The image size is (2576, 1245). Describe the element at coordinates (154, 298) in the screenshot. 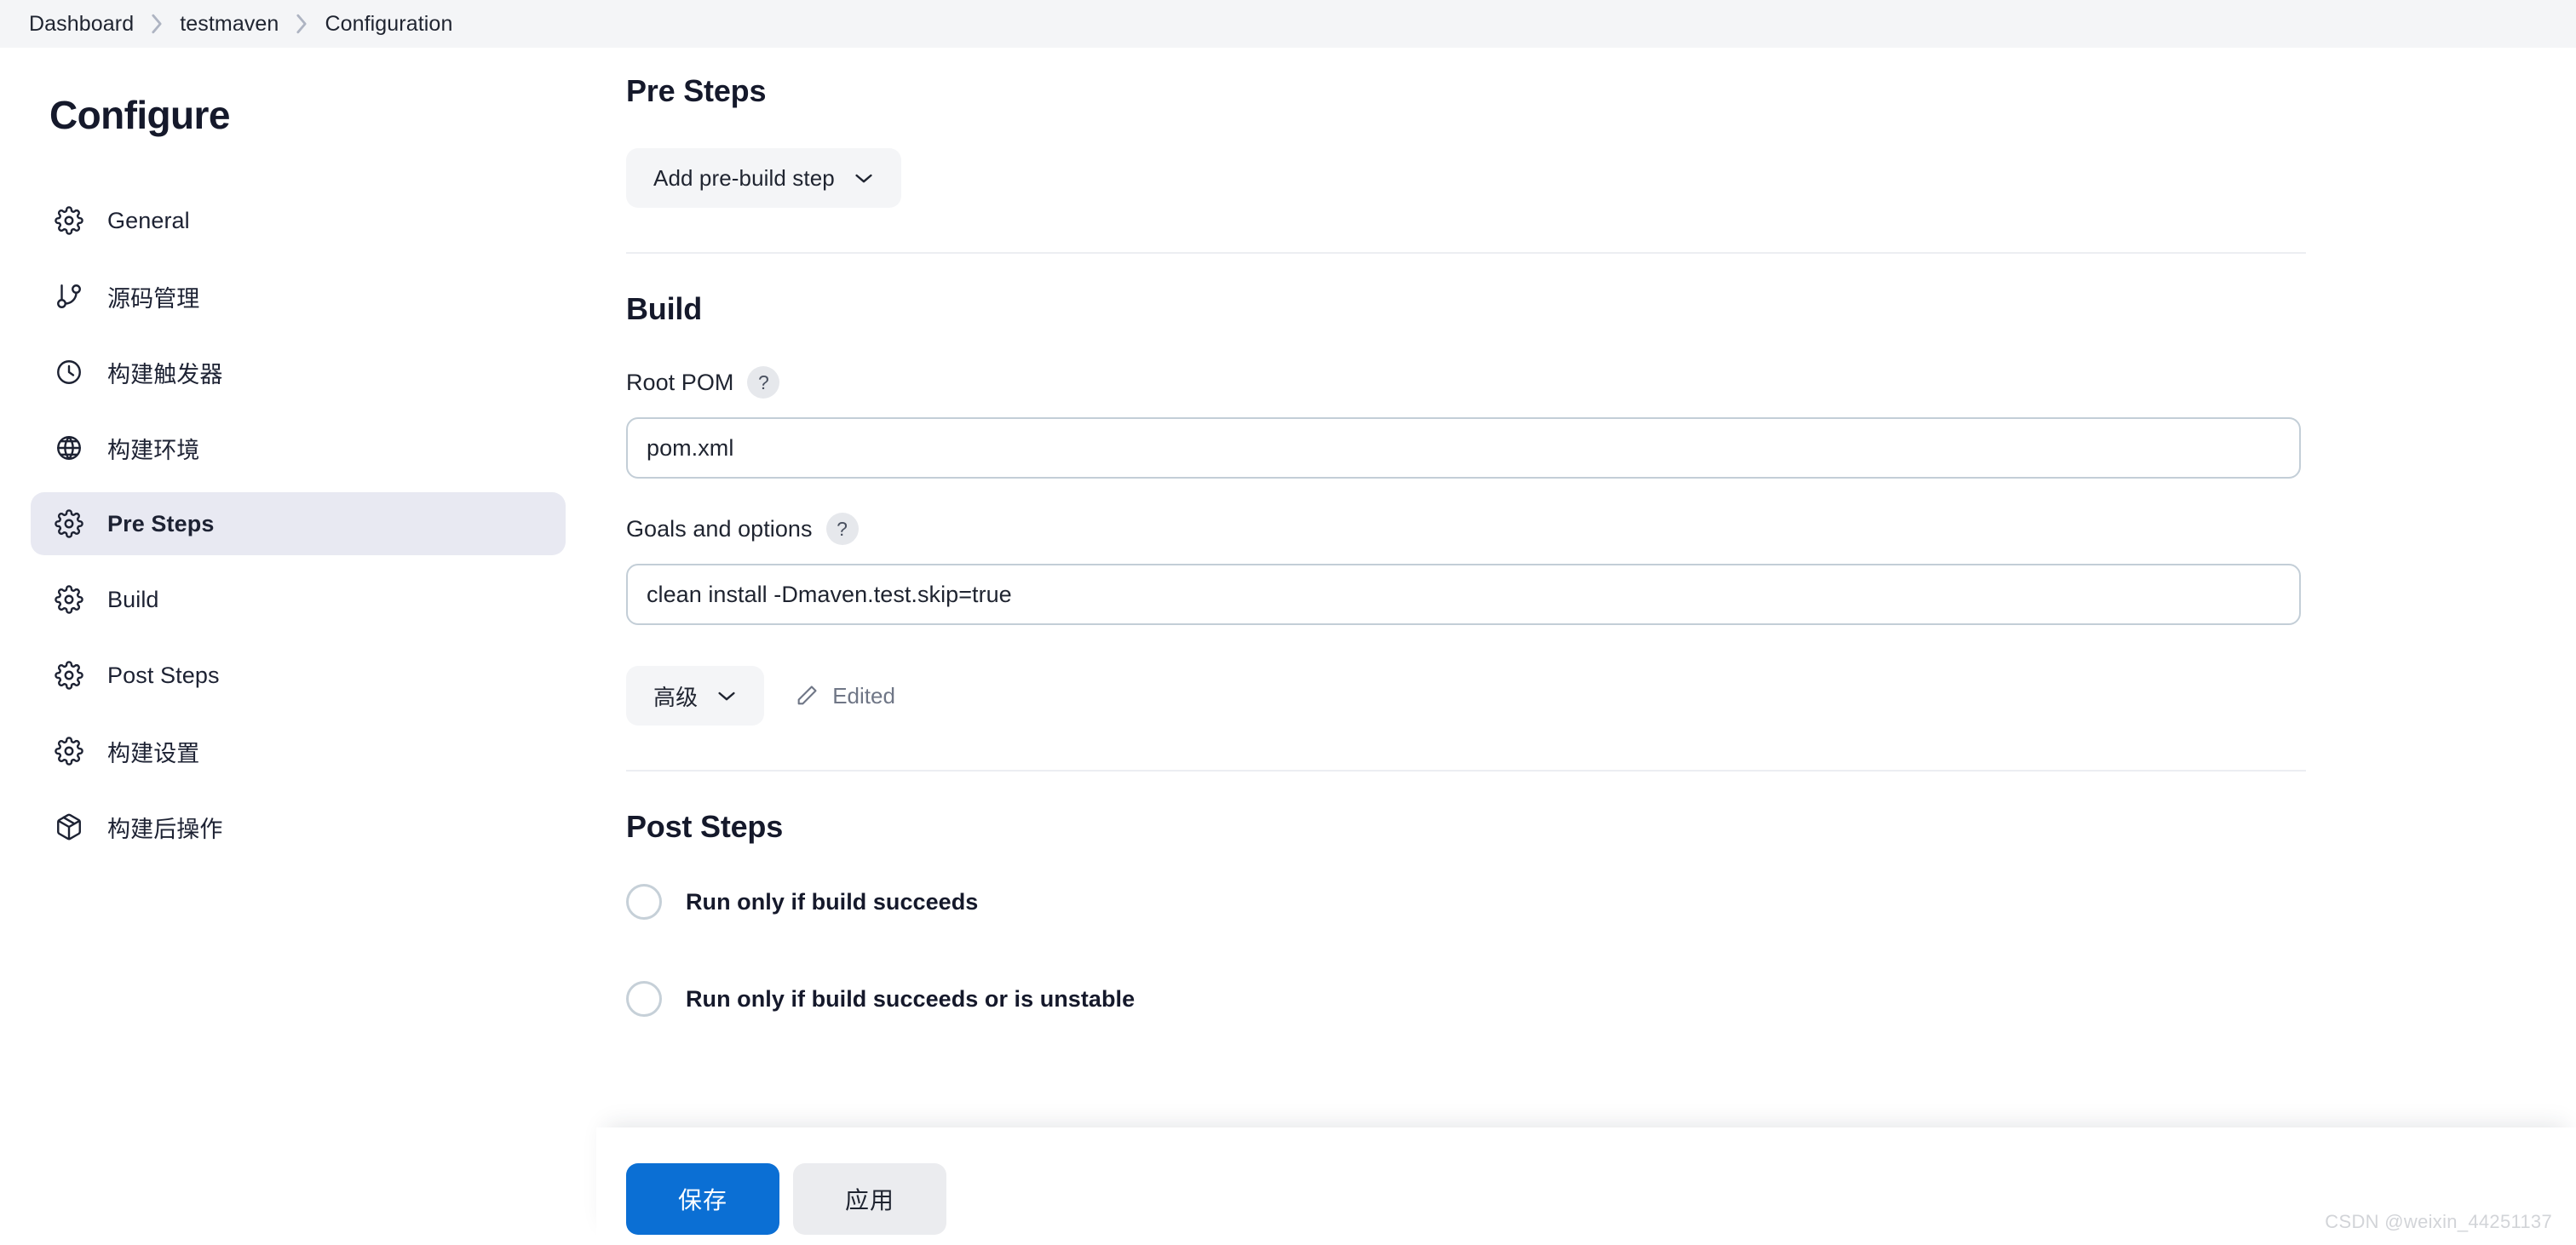

I see `sidebar-item-label: 源码管理` at that location.